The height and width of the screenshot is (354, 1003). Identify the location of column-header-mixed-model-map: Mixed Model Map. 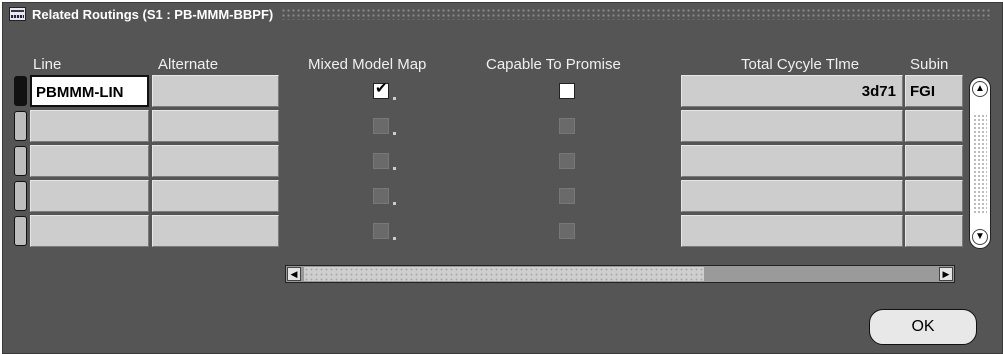
(367, 64).